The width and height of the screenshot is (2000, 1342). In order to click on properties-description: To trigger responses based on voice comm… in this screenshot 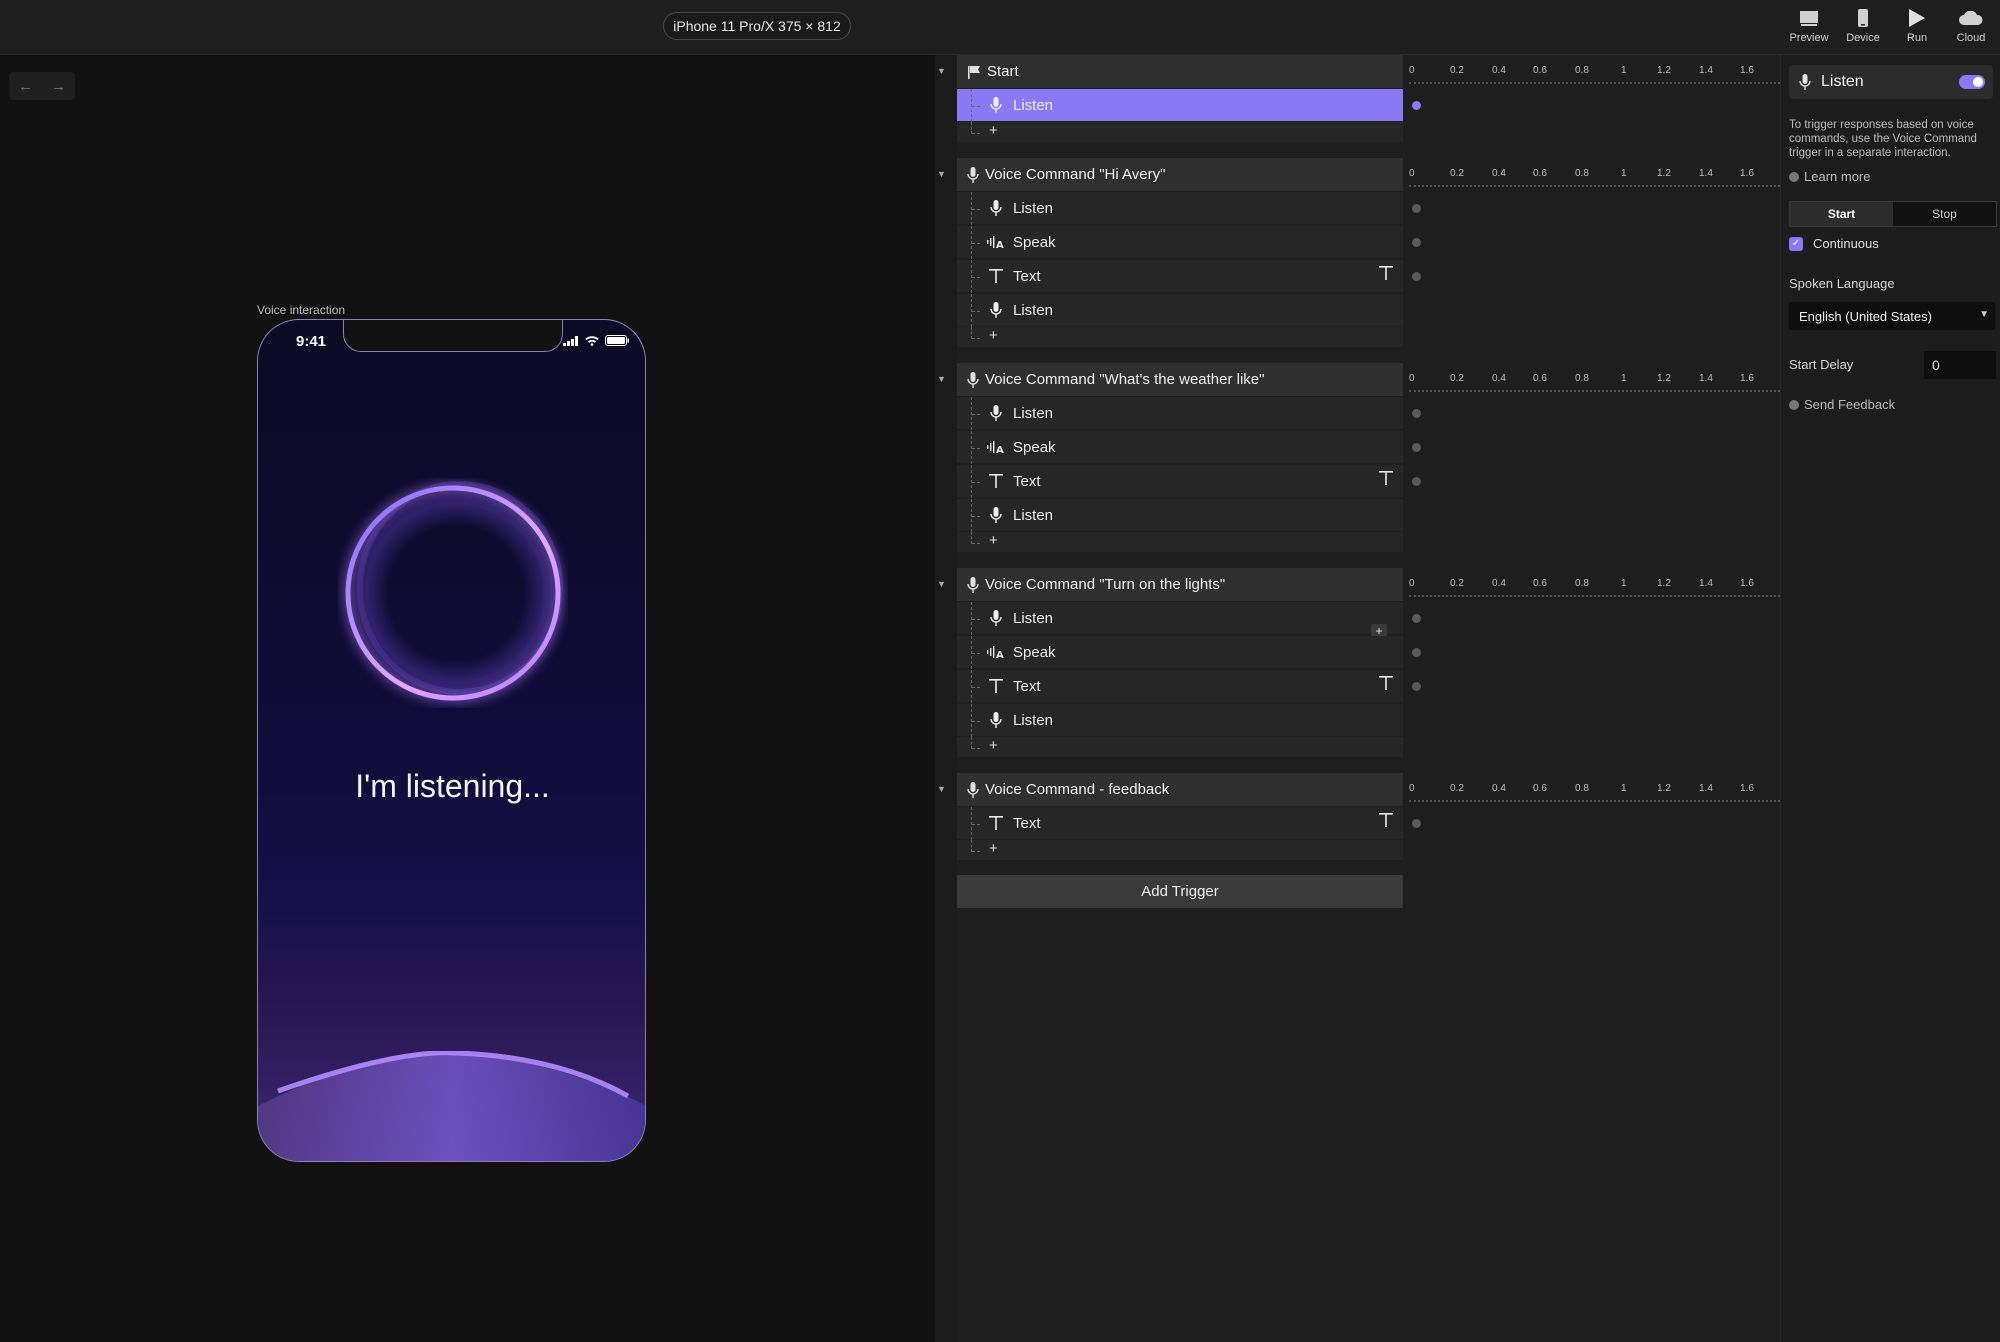, I will do `click(1883, 139)`.